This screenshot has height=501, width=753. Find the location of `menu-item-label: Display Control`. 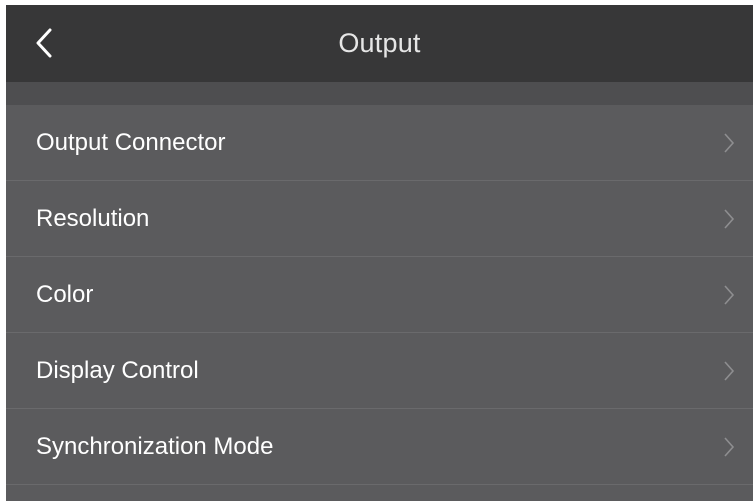

menu-item-label: Display Control is located at coordinates (117, 370).